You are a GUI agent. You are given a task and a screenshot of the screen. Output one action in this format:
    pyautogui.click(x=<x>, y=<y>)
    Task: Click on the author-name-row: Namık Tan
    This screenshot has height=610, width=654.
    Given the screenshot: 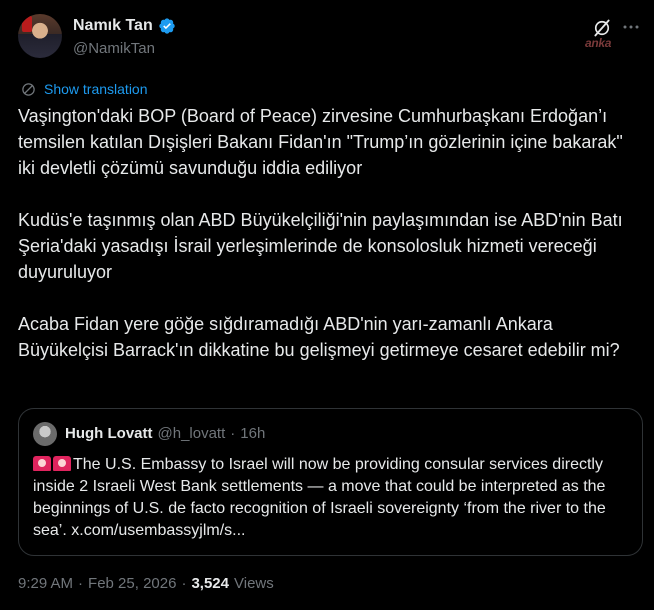 What is the action you would take?
    pyautogui.click(x=124, y=26)
    